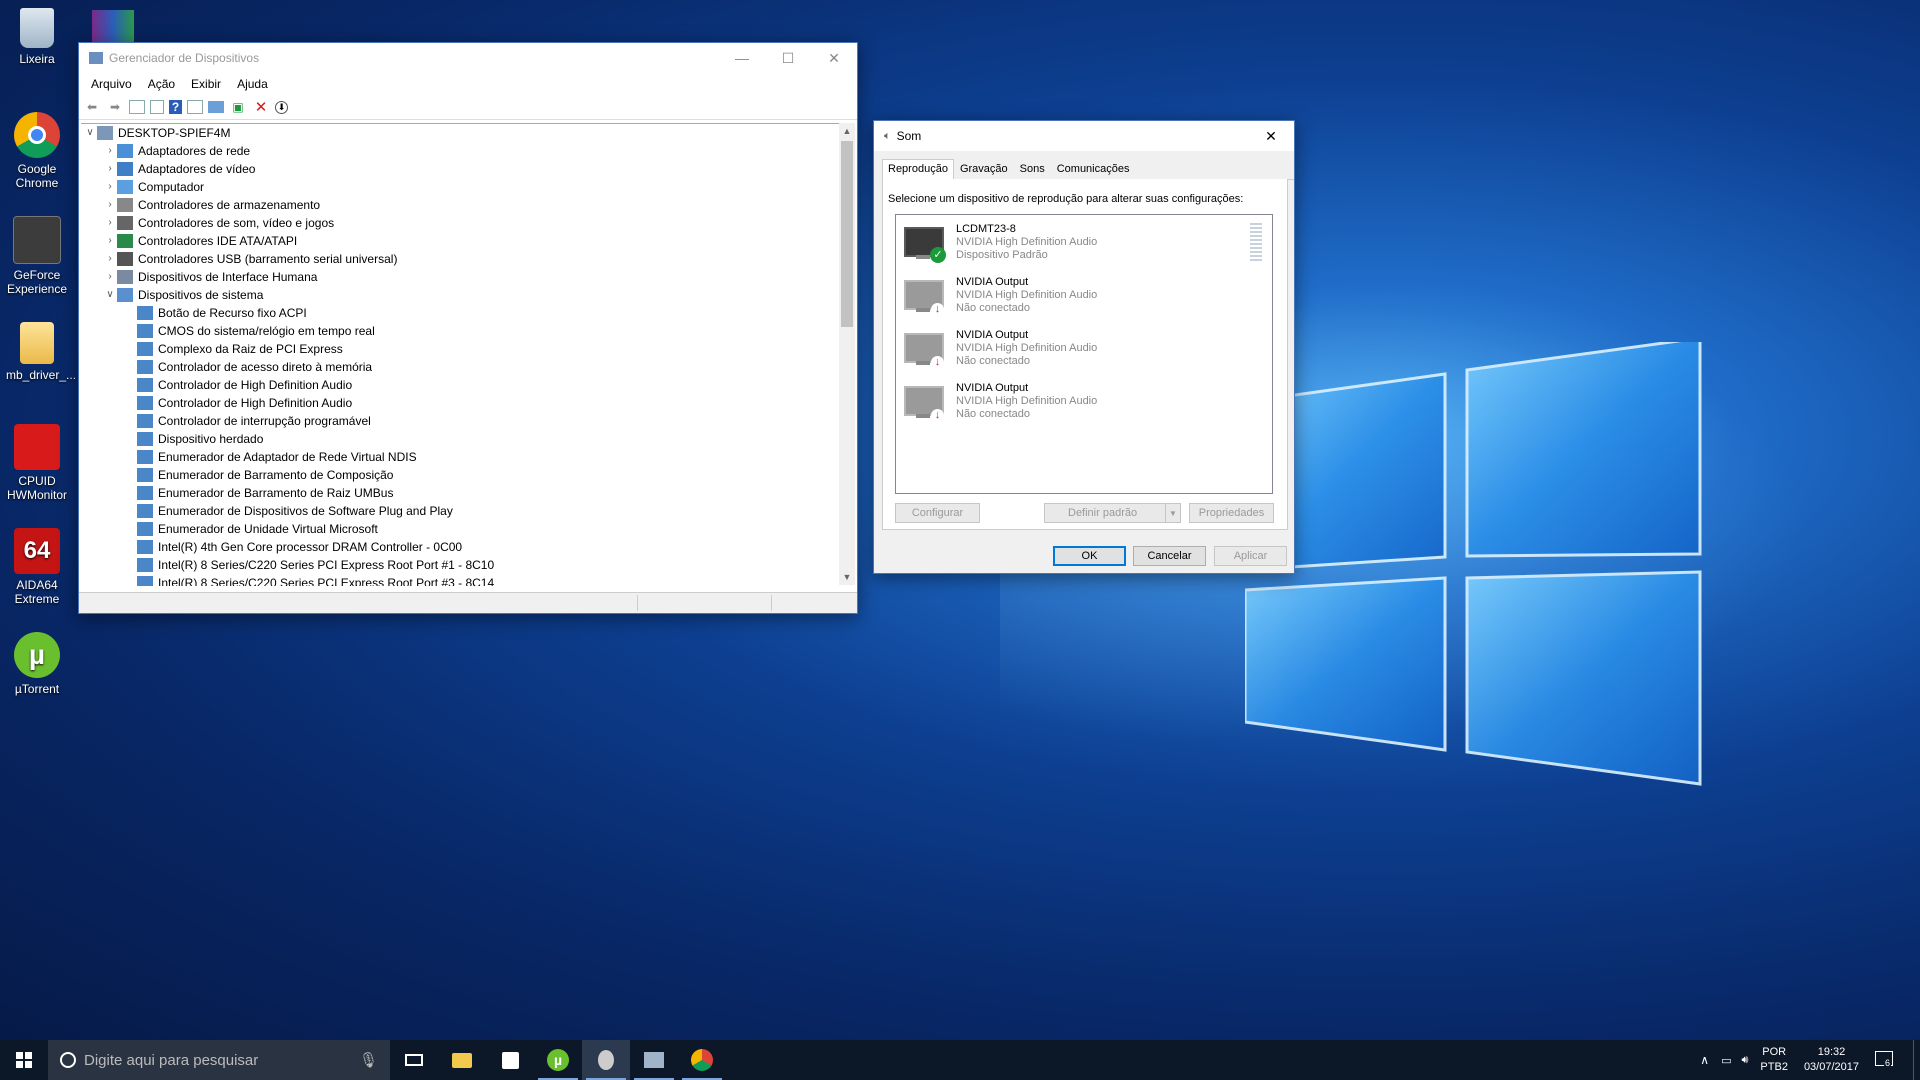  What do you see at coordinates (1032, 169) in the screenshot?
I see `tab-sons: Sons` at bounding box center [1032, 169].